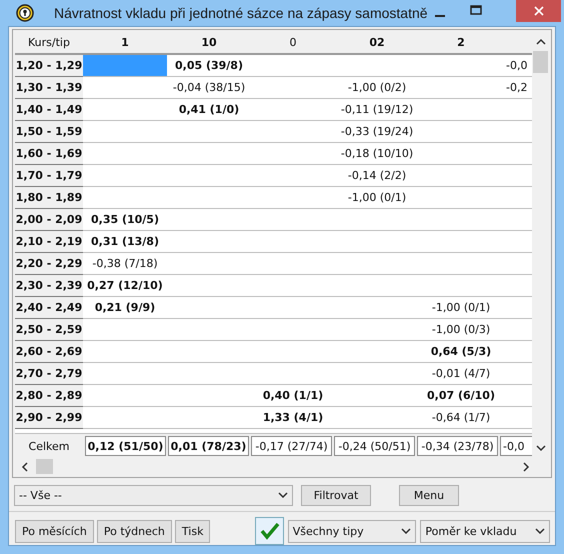  I want to click on row-header: 2,70 - 2,79, so click(49, 374).